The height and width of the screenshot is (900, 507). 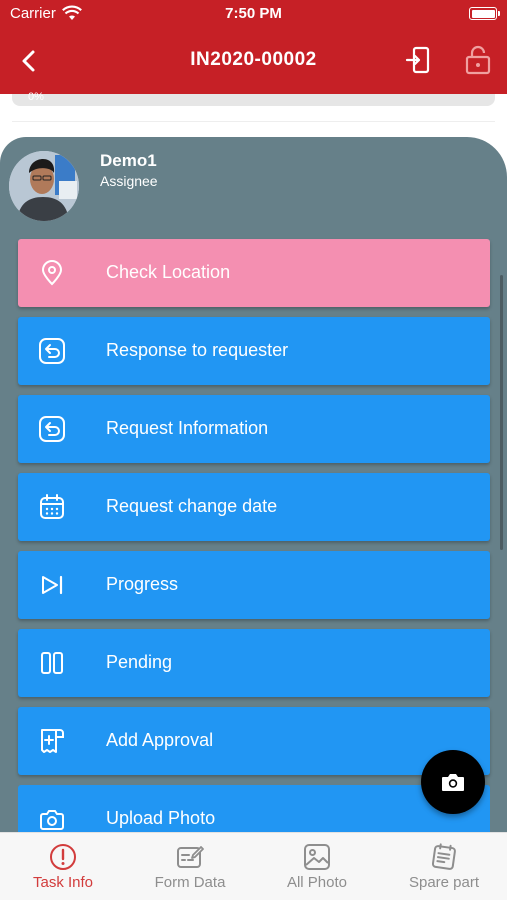 I want to click on location-pin-icon, so click(x=52, y=273).